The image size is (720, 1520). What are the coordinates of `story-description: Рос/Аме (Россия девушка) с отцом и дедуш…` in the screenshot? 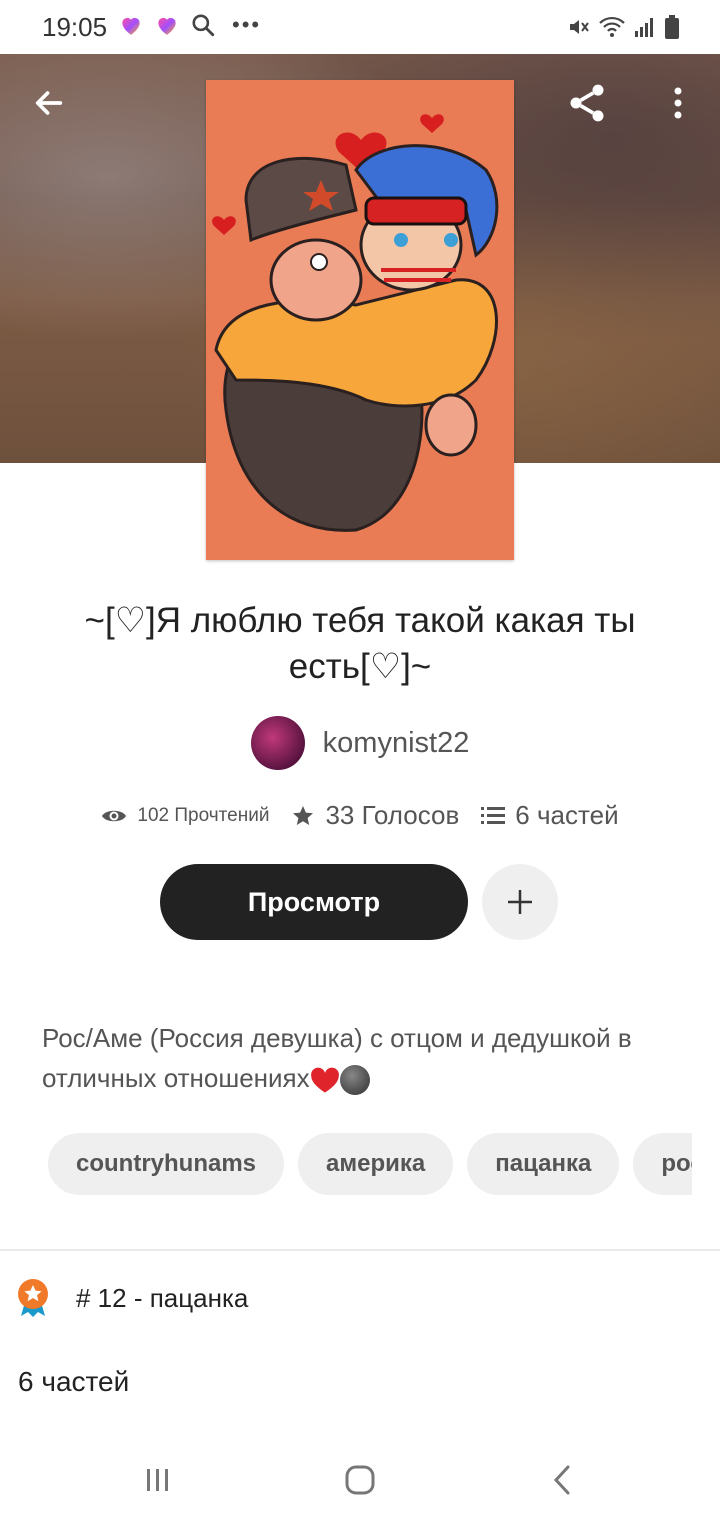 It's located at (362, 1058).